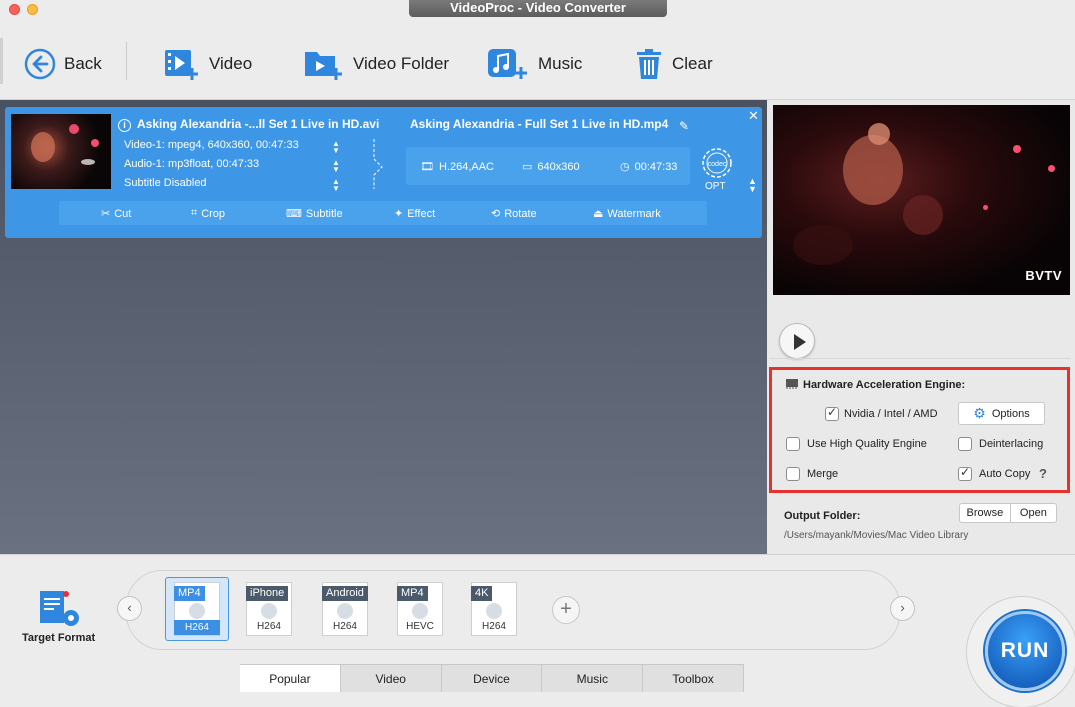 The height and width of the screenshot is (707, 1075). I want to click on info-icon: i, so click(124, 125).